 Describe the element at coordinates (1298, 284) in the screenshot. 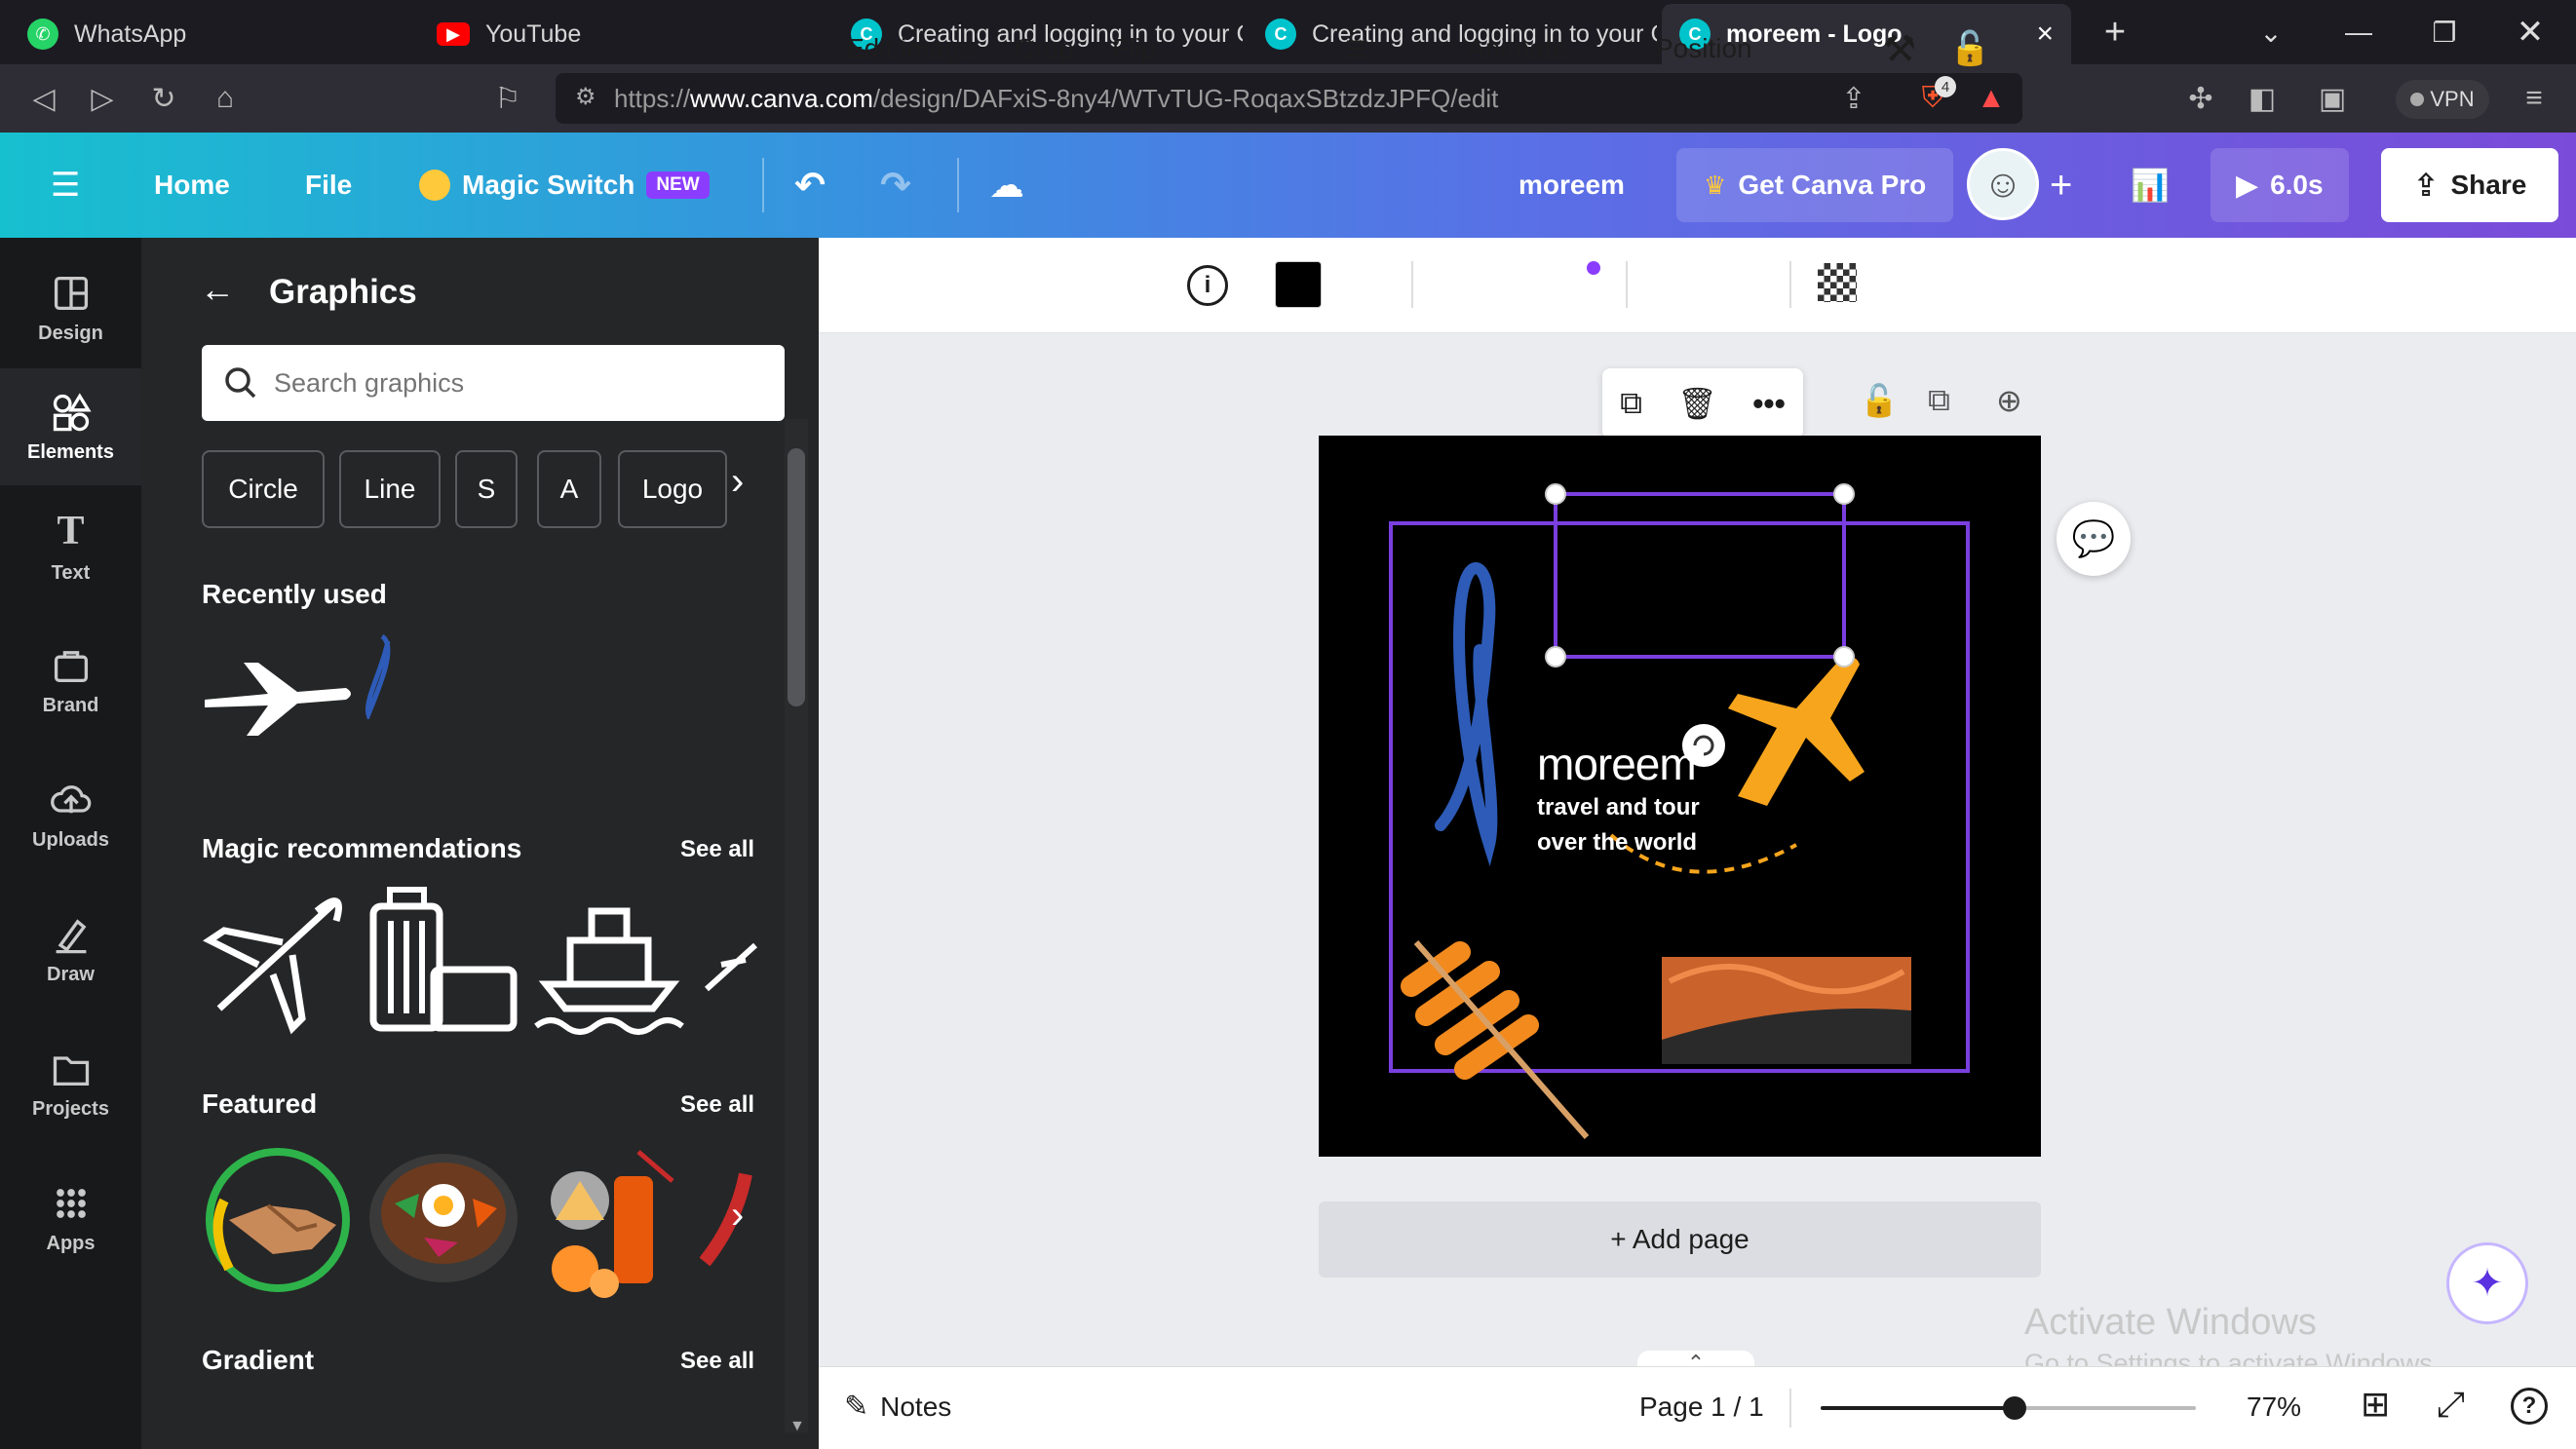

I see `color-swatch` at that location.